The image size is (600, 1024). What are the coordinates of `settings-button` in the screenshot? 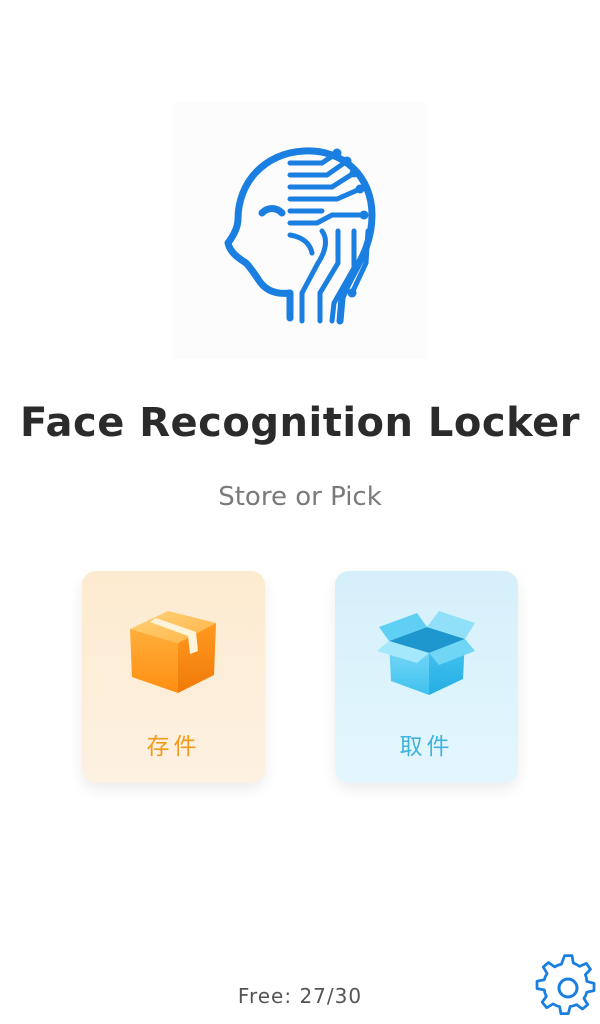 It's located at (567, 988).